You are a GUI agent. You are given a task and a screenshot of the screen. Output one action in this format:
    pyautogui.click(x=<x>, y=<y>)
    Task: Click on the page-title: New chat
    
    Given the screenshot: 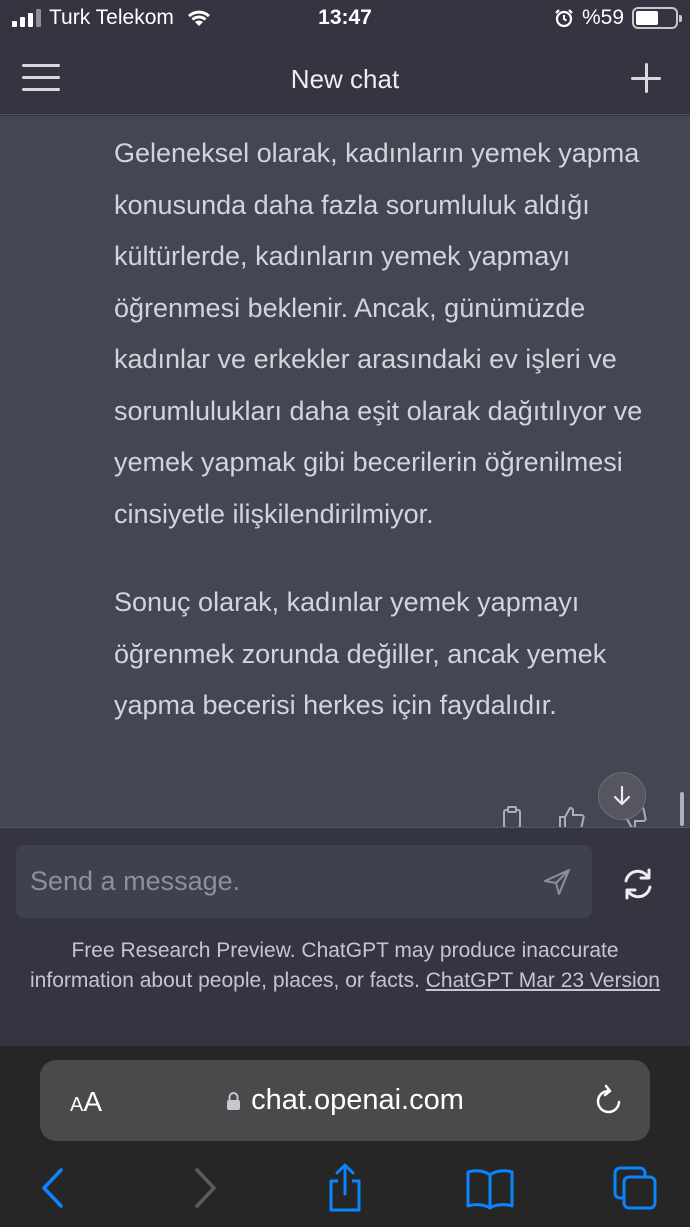 What is the action you would take?
    pyautogui.click(x=345, y=79)
    